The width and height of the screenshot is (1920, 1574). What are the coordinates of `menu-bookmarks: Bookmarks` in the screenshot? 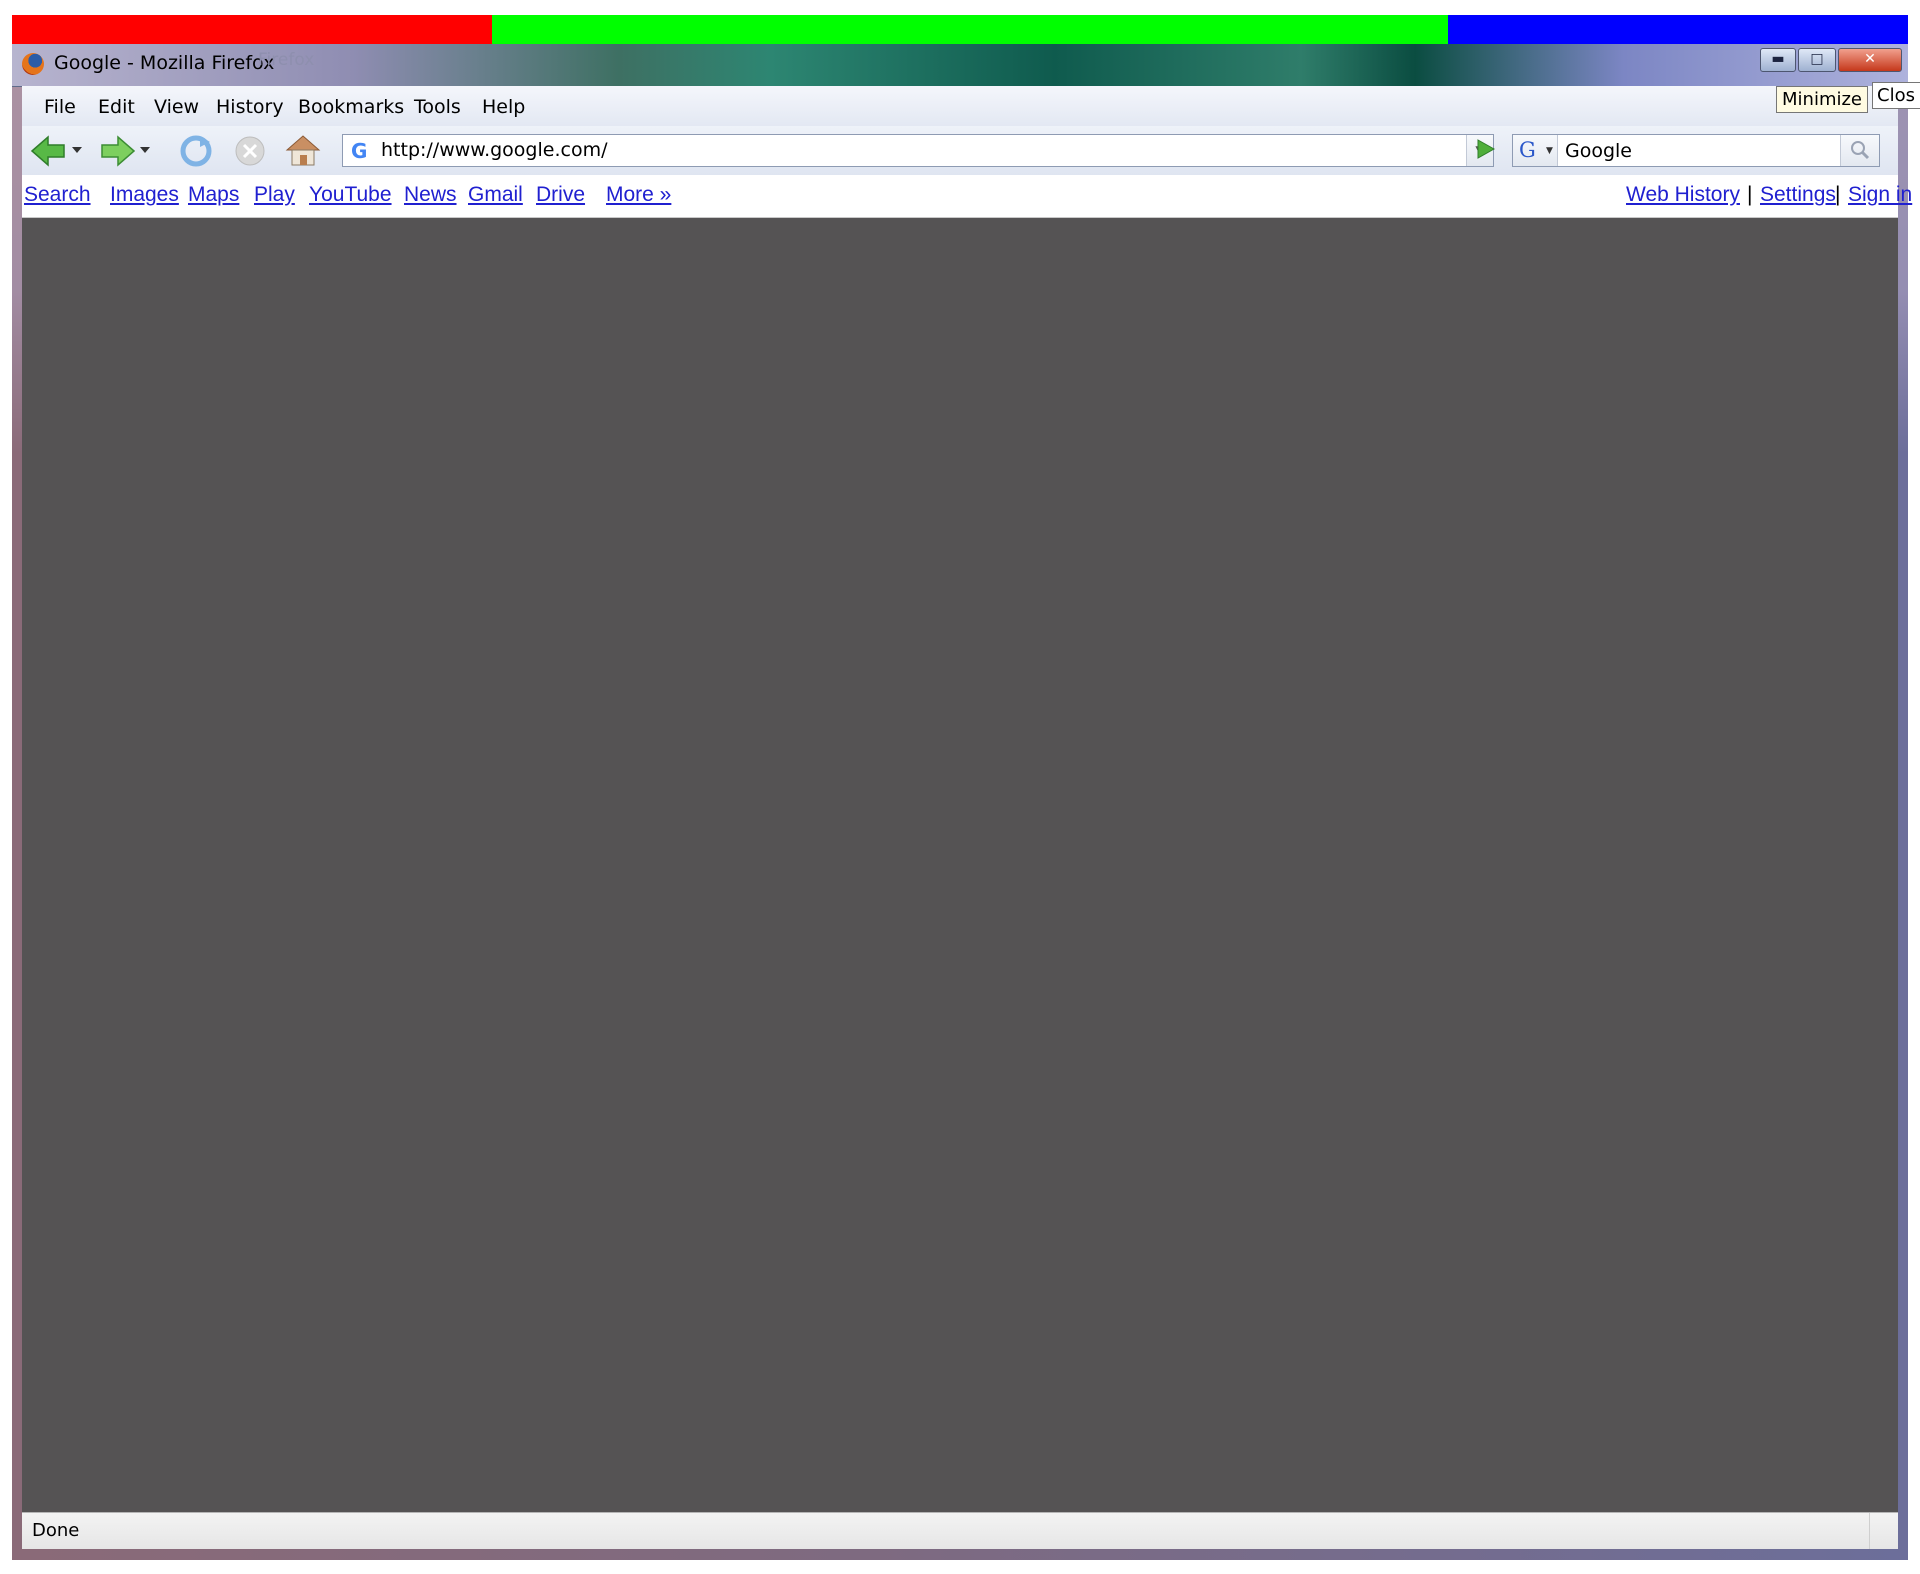 It's located at (351, 107).